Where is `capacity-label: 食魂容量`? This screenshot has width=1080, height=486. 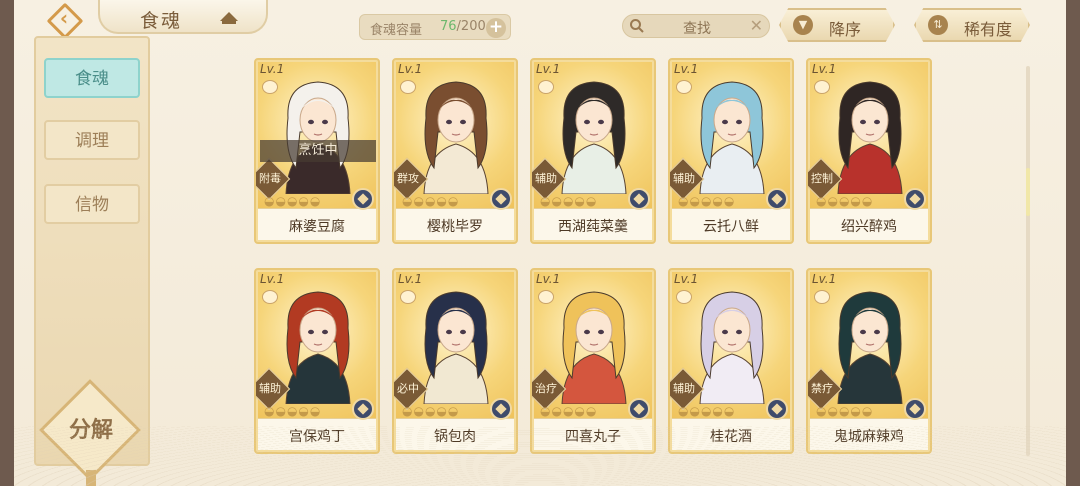
capacity-label: 食魂容量 is located at coordinates (396, 30).